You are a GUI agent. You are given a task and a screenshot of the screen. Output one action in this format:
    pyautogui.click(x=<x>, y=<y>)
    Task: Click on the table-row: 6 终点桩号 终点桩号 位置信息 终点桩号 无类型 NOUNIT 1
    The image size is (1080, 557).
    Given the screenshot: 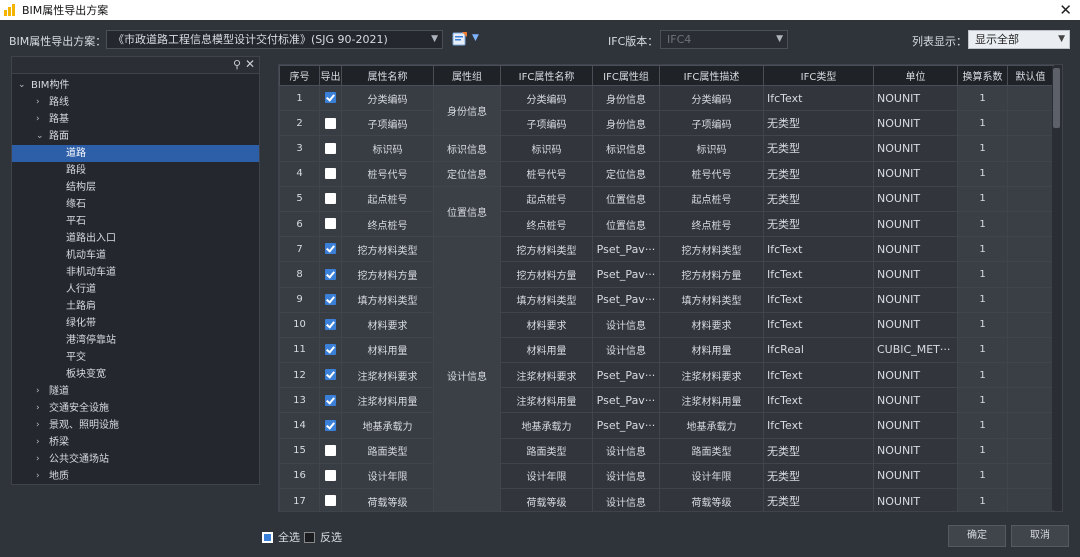 What is the action you would take?
    pyautogui.click(x=666, y=224)
    